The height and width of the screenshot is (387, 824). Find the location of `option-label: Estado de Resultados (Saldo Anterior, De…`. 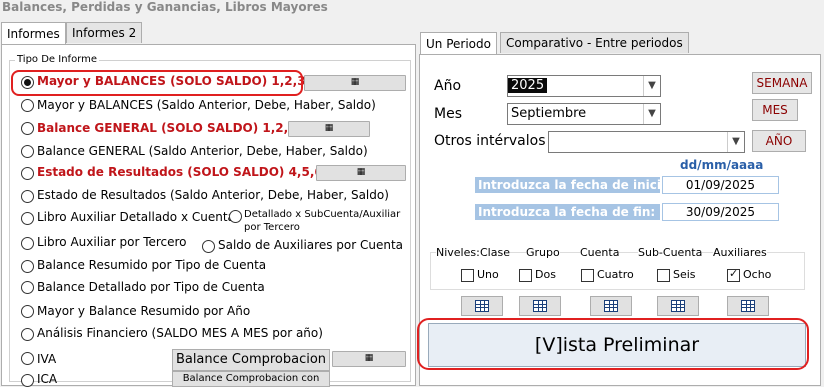

option-label: Estado de Resultados (Saldo Anterior, De… is located at coordinates (213, 195).